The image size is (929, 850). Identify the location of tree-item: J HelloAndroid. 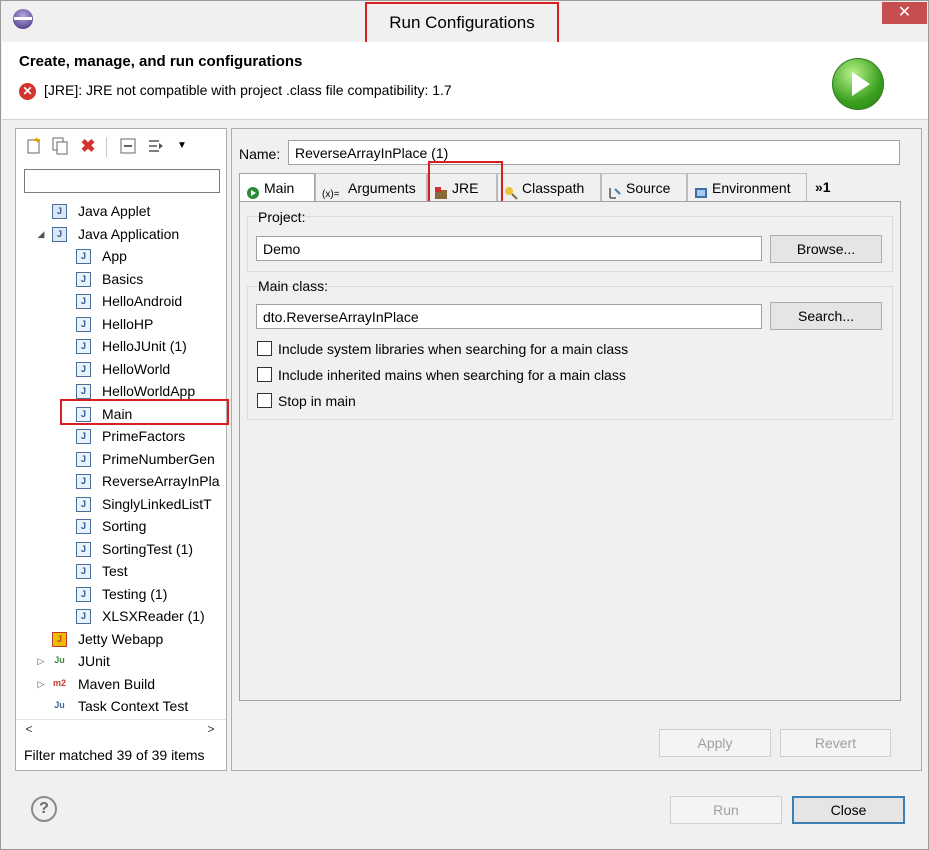
(121, 301).